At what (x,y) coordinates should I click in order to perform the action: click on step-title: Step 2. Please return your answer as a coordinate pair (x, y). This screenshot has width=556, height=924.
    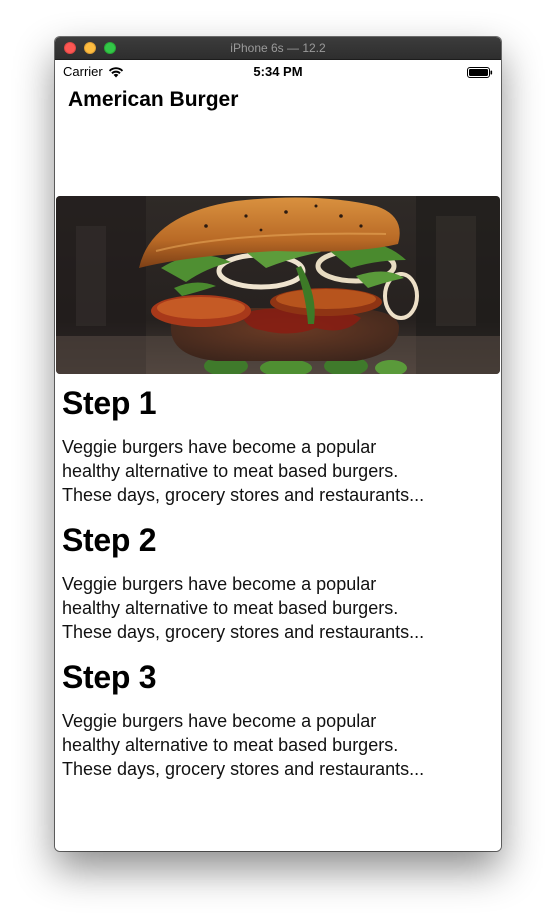
    Looking at the image, I should click on (109, 540).